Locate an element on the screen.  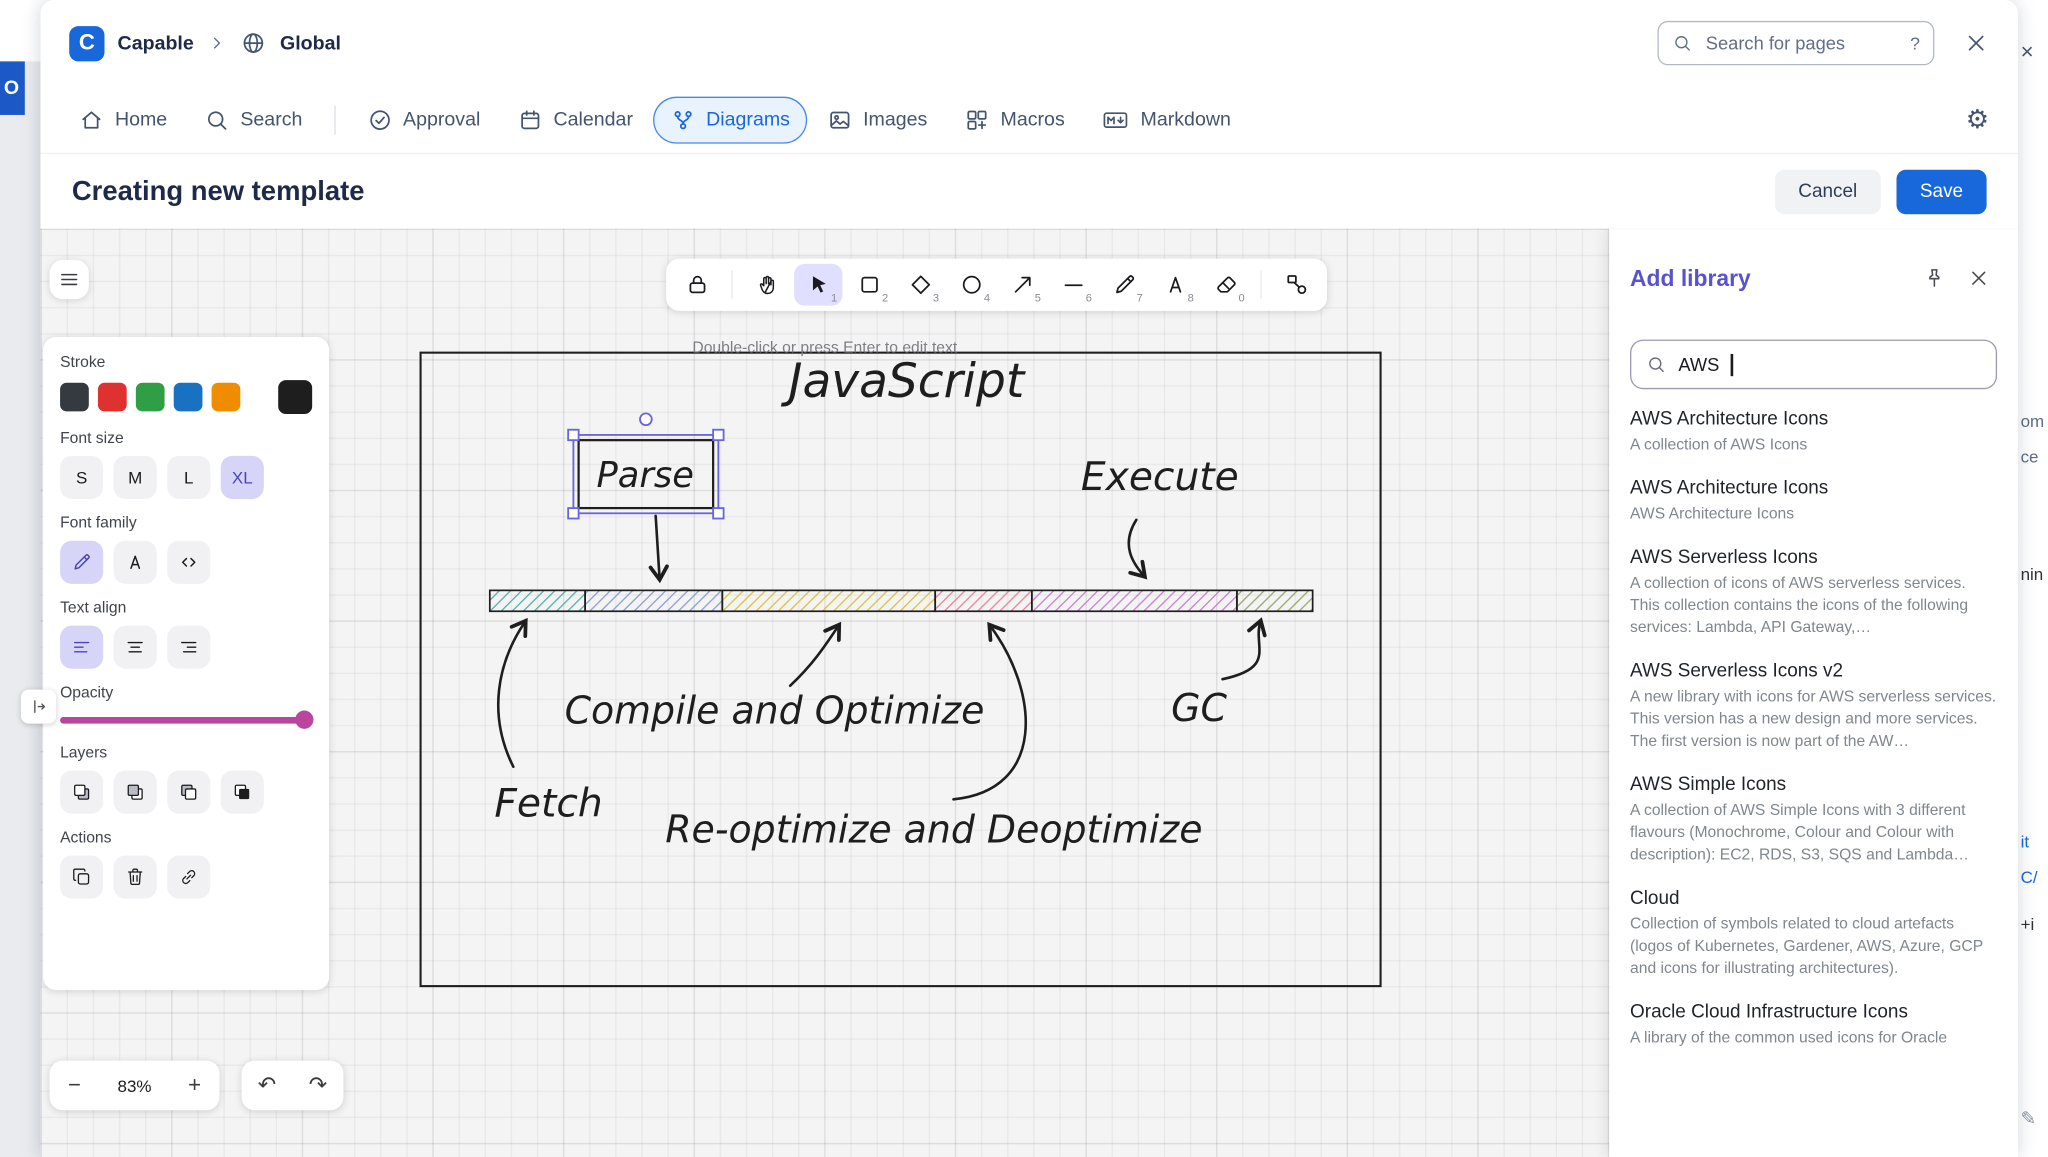
rotate-handle is located at coordinates (646, 419).